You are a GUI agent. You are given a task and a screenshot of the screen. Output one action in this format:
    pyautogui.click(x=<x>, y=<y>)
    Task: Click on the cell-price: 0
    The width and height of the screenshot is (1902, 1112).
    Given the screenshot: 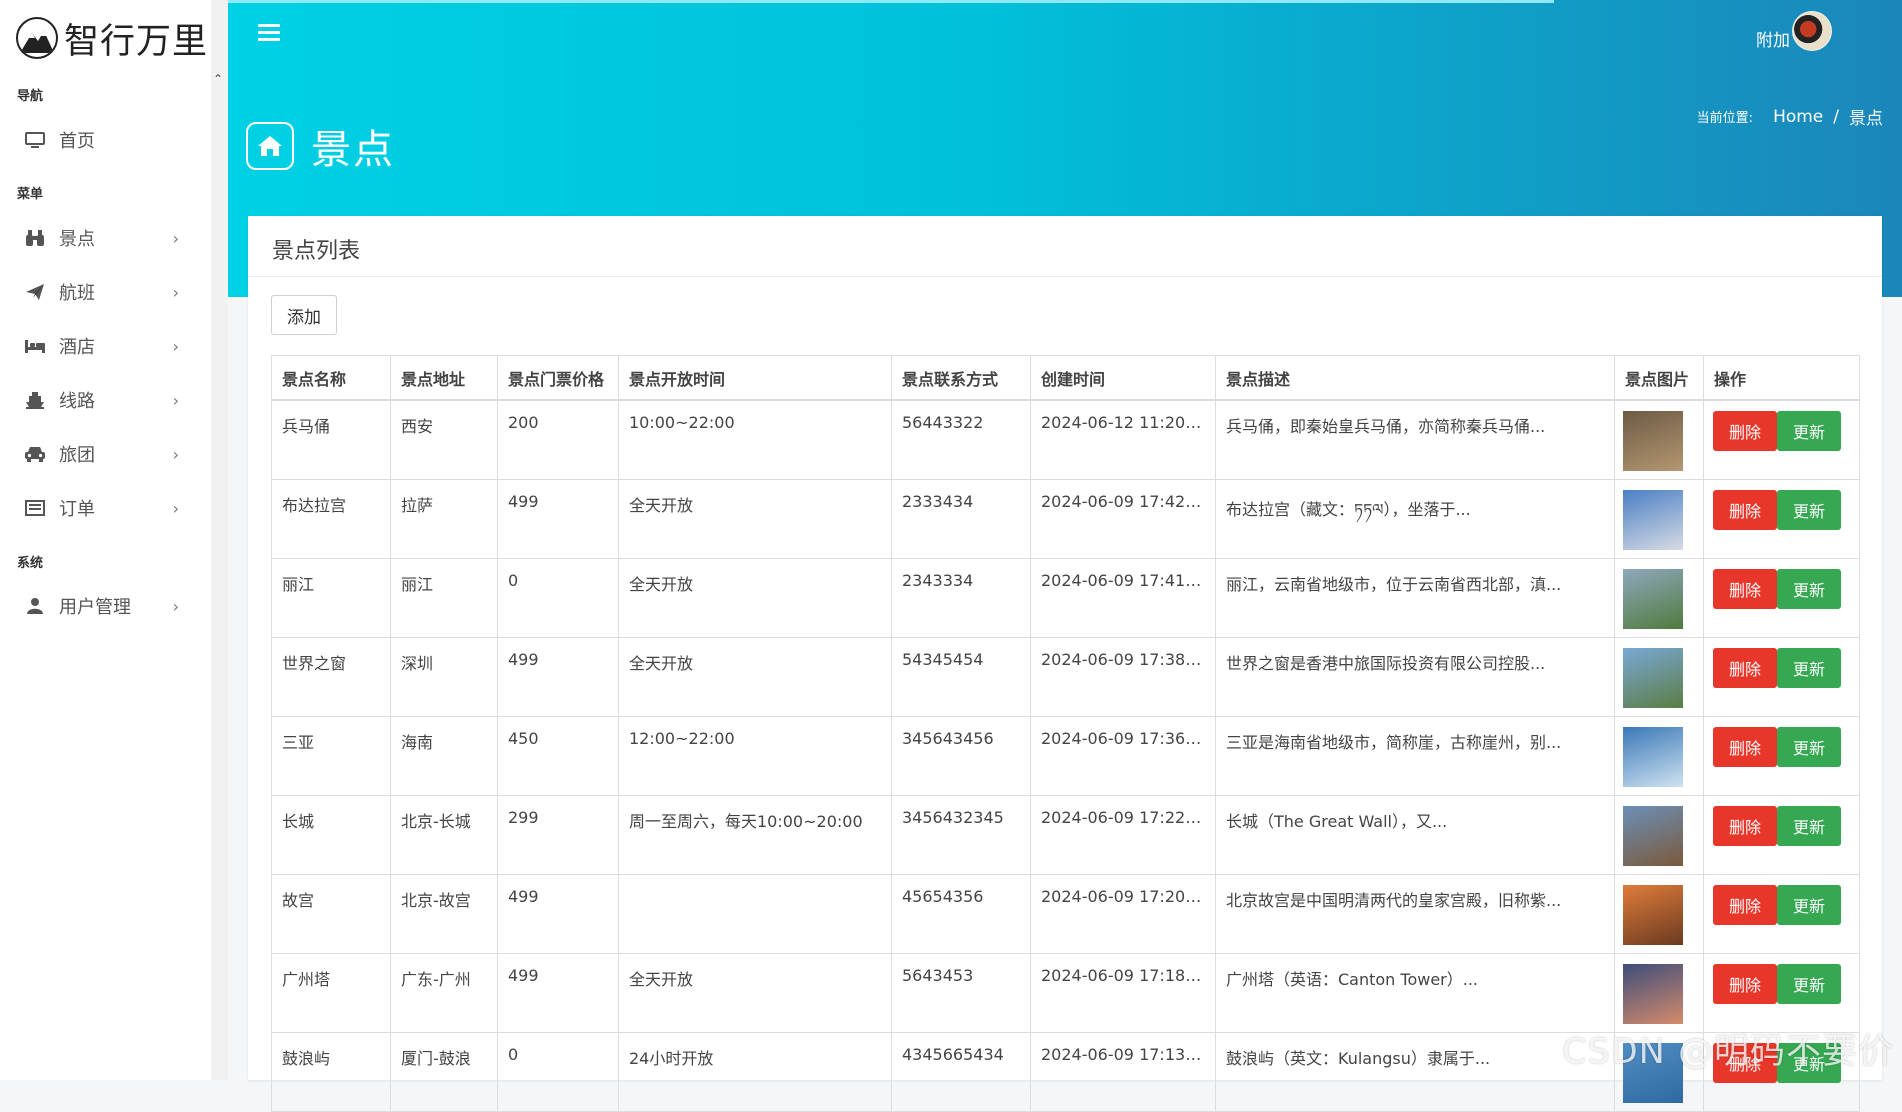 What is the action you would take?
    pyautogui.click(x=558, y=597)
    